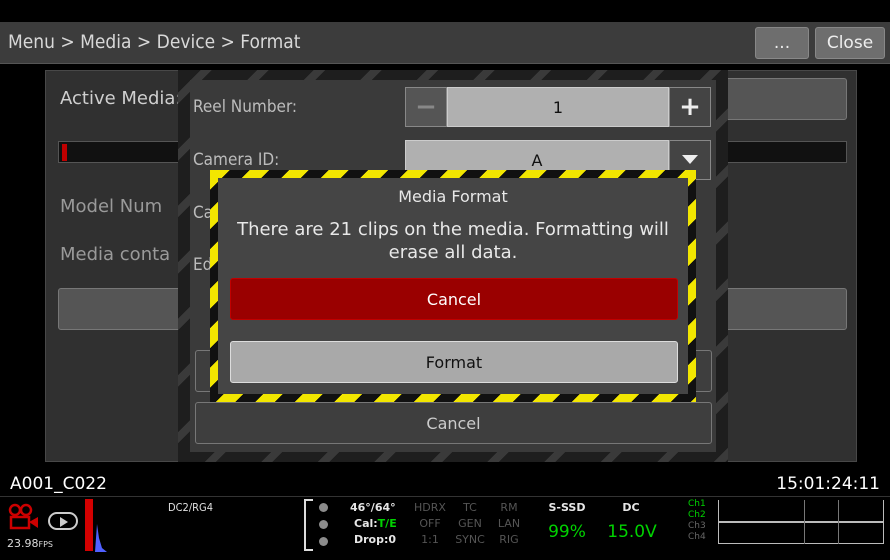  I want to click on calibration: Cal:T/E, so click(375, 523).